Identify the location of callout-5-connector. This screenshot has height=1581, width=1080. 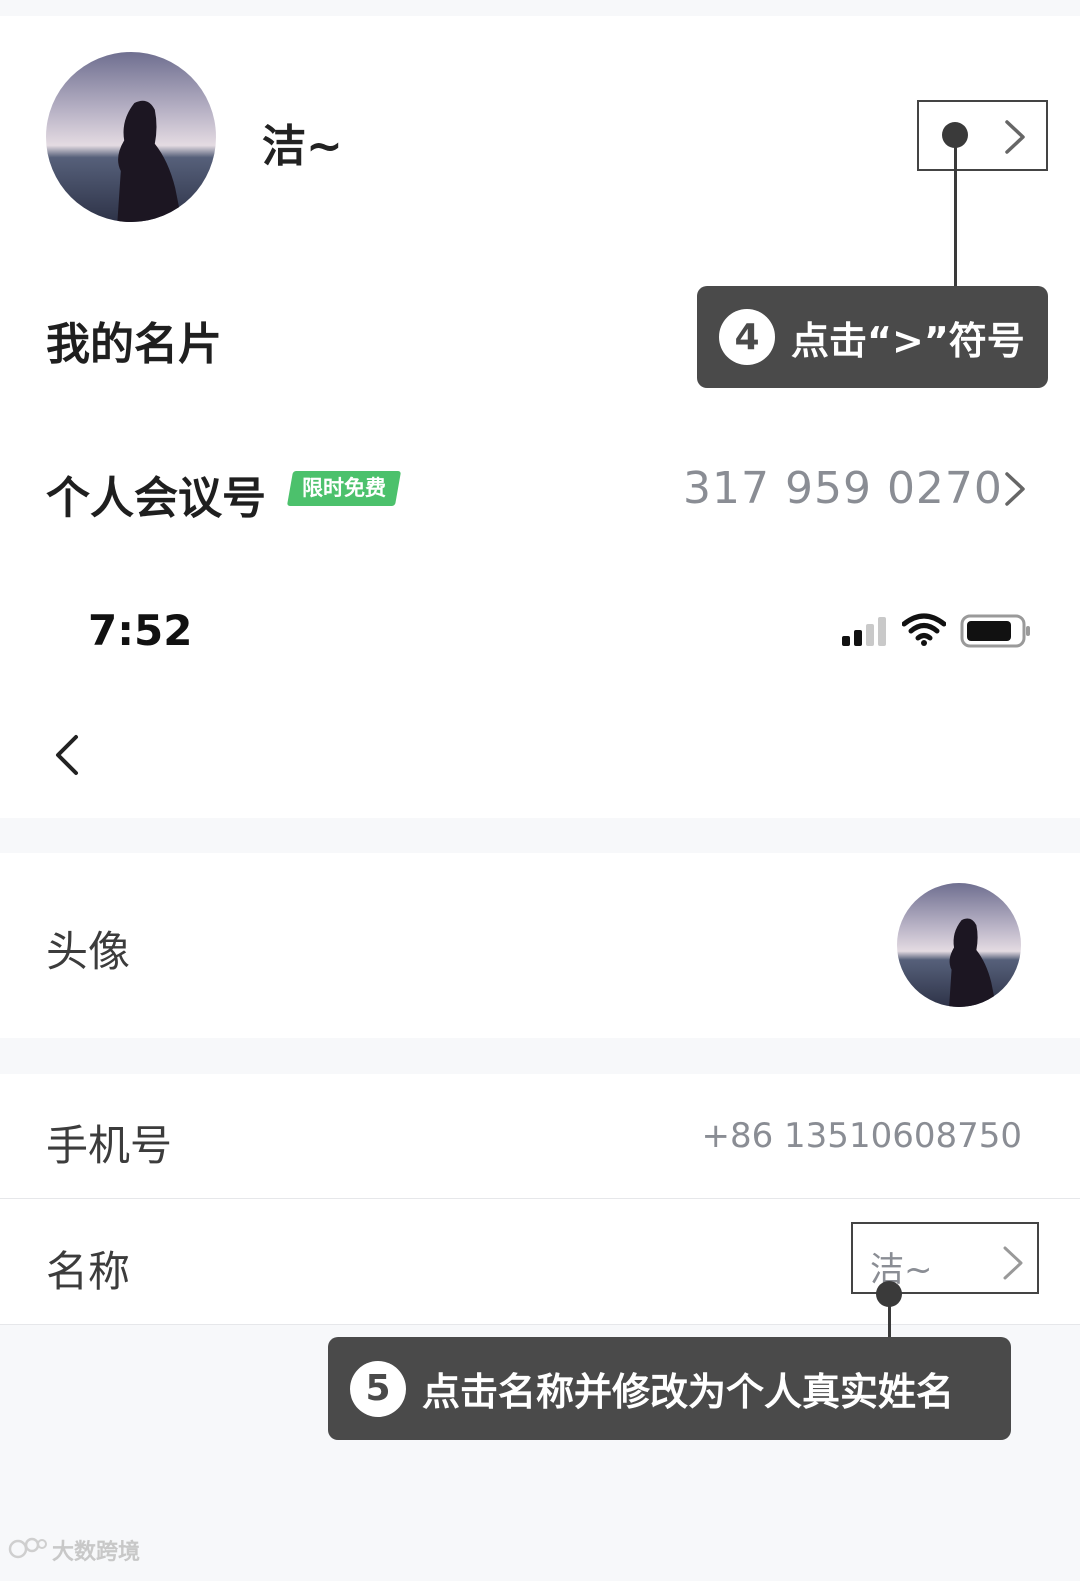
(889, 1316).